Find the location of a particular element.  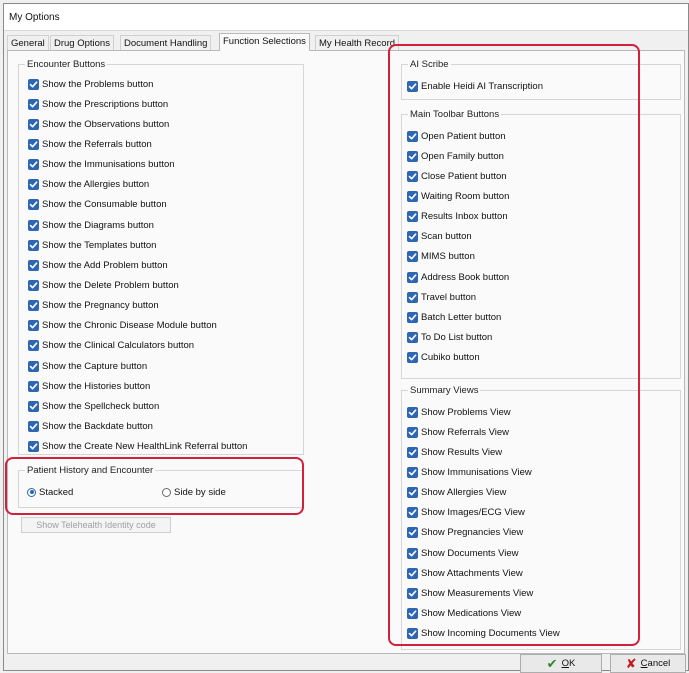

summary-checkbox-5: Show Allergies View is located at coordinates (456, 493).